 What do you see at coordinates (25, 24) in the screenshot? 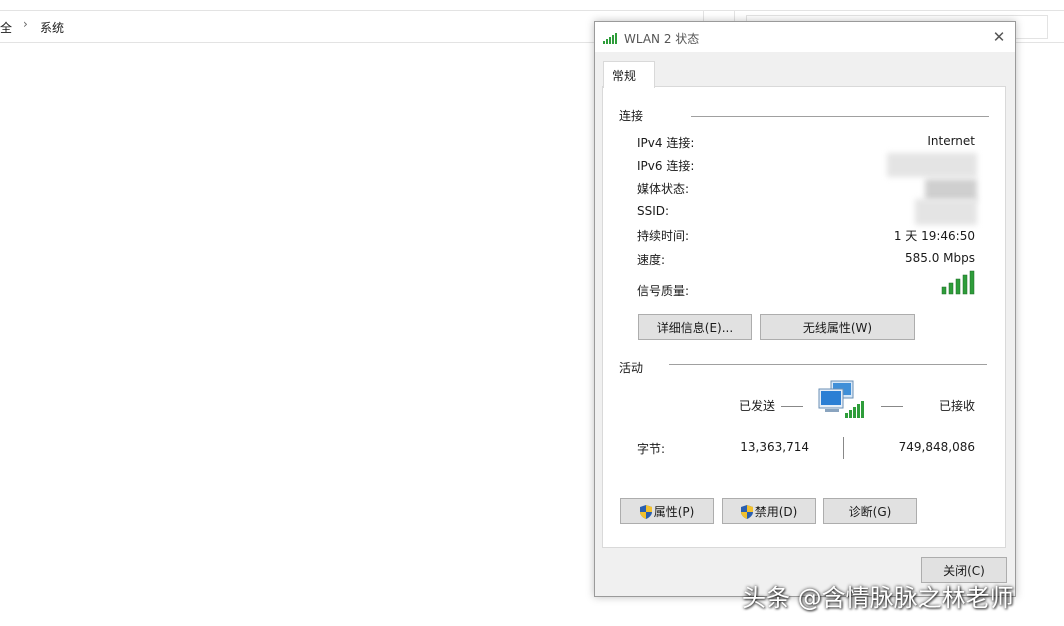
I see `breadcrumb-chevron-icon: ›` at bounding box center [25, 24].